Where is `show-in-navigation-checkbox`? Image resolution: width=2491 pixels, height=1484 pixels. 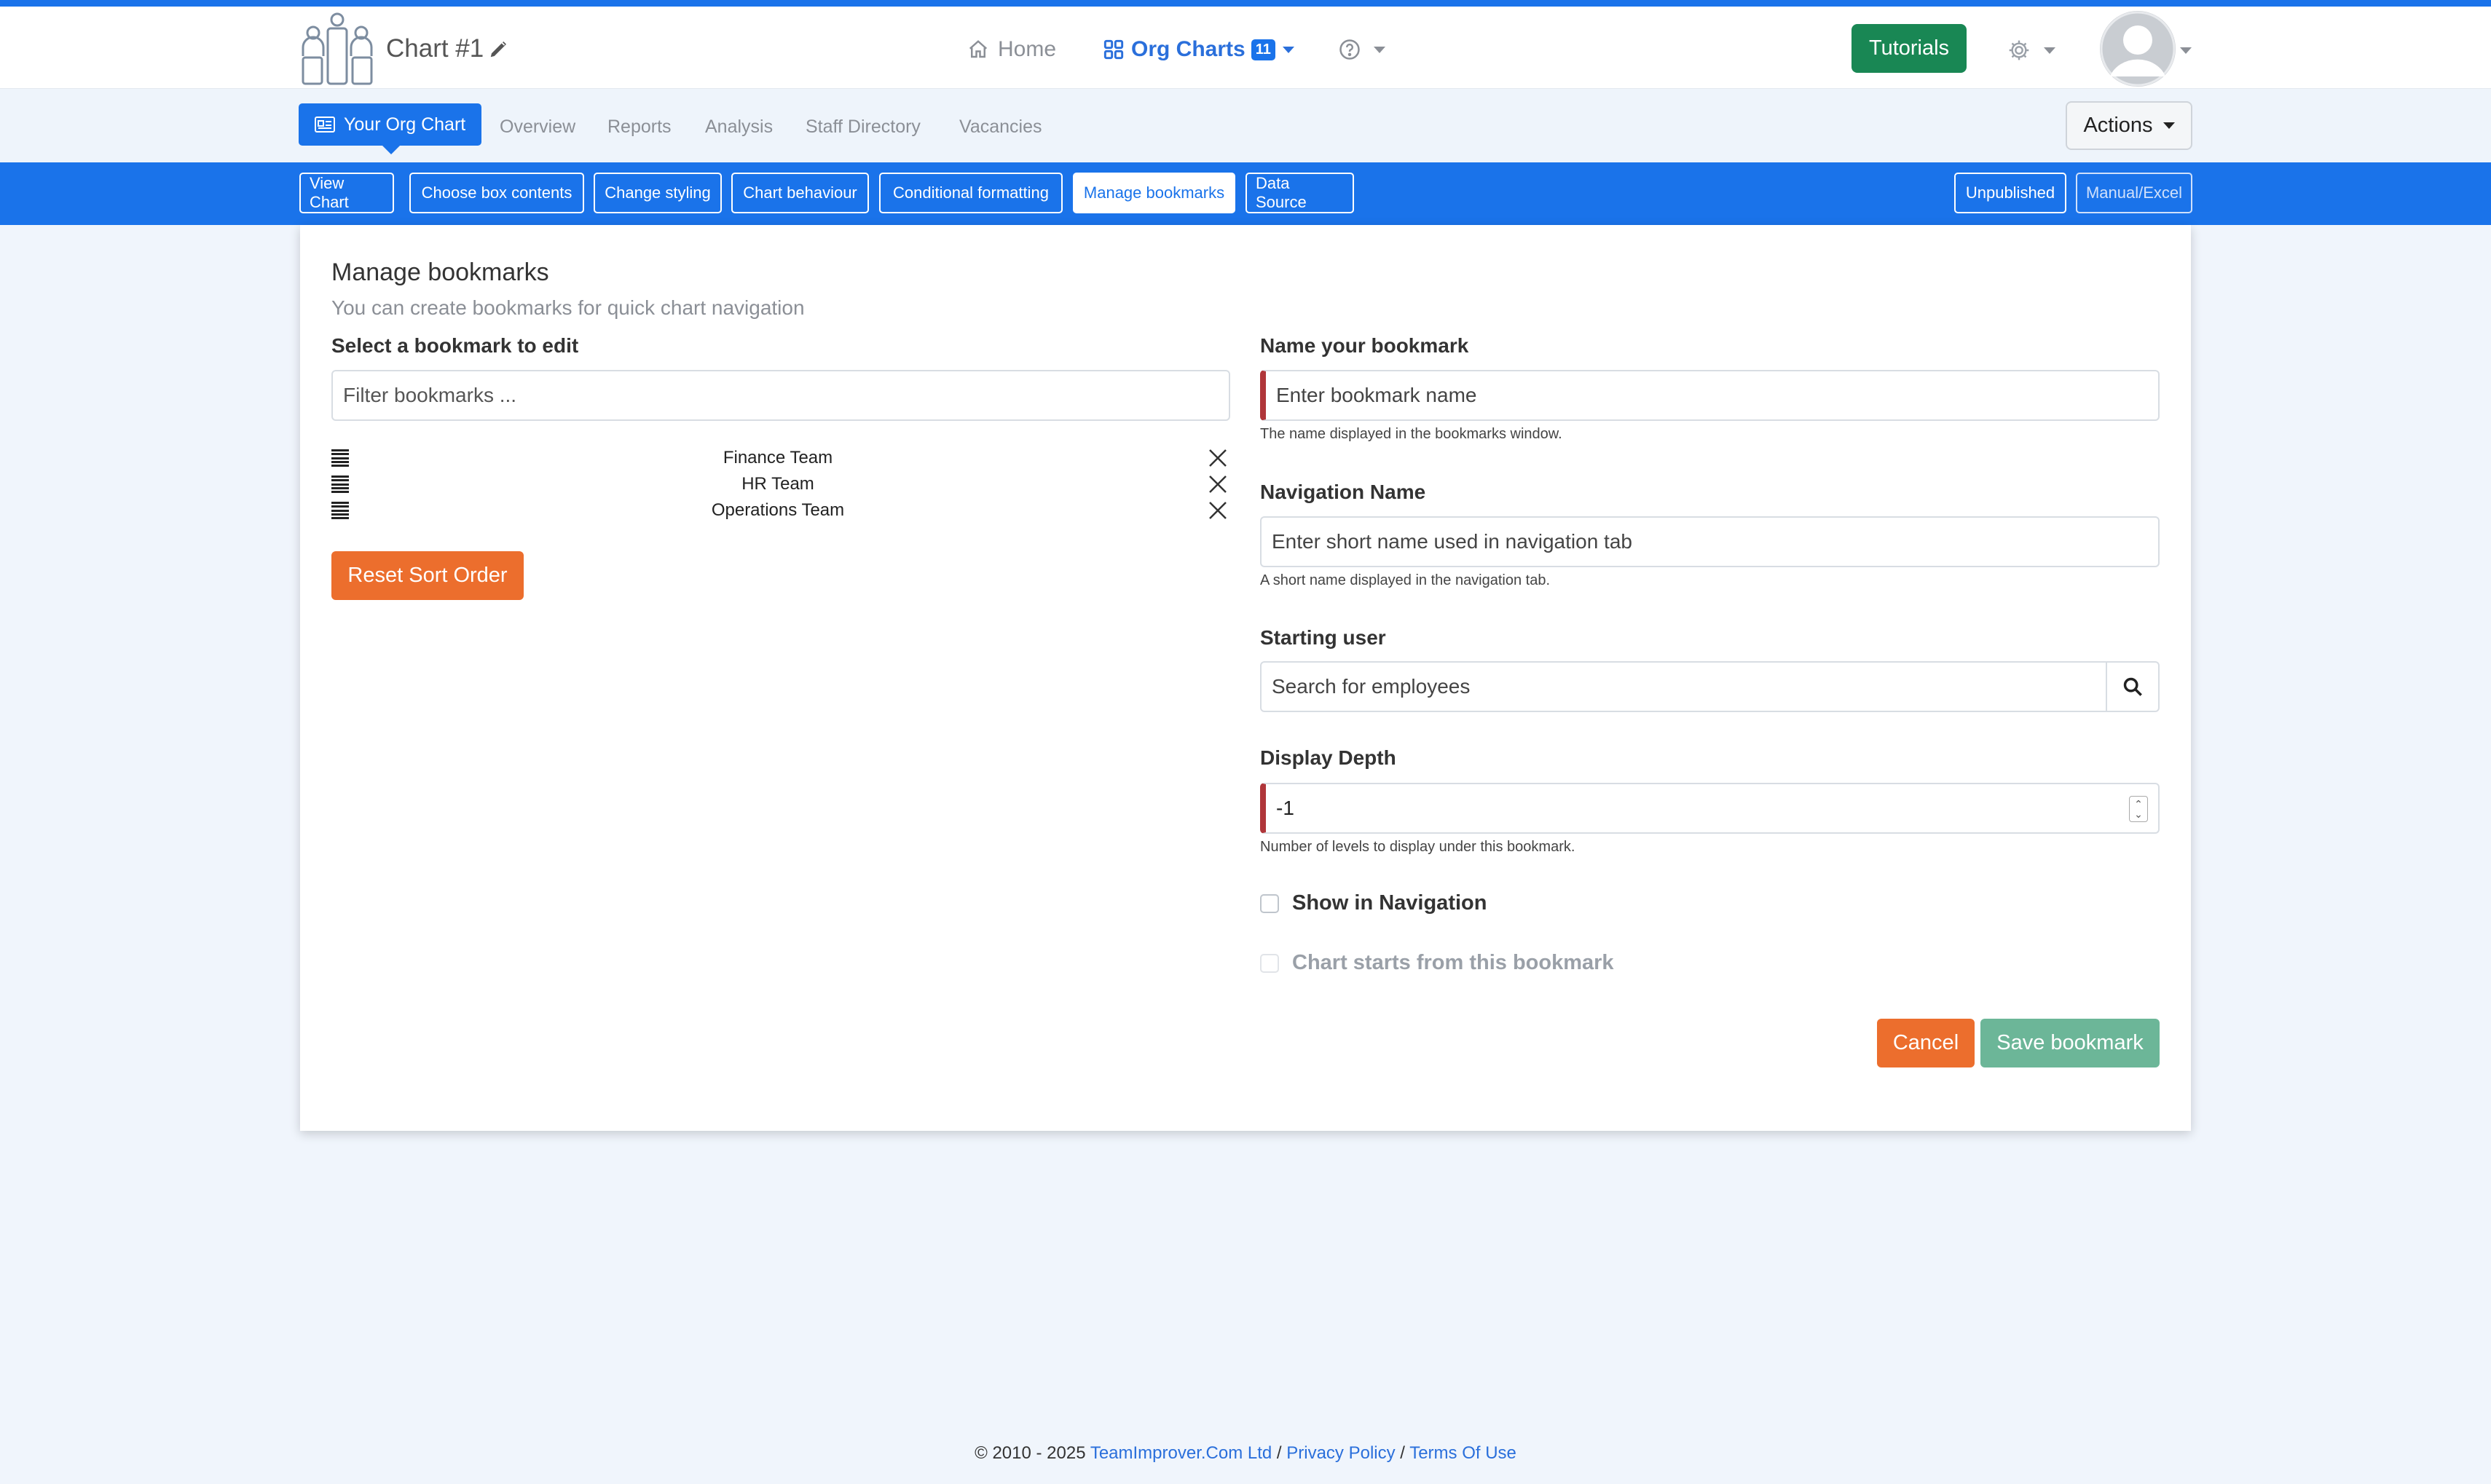 show-in-navigation-checkbox is located at coordinates (1269, 903).